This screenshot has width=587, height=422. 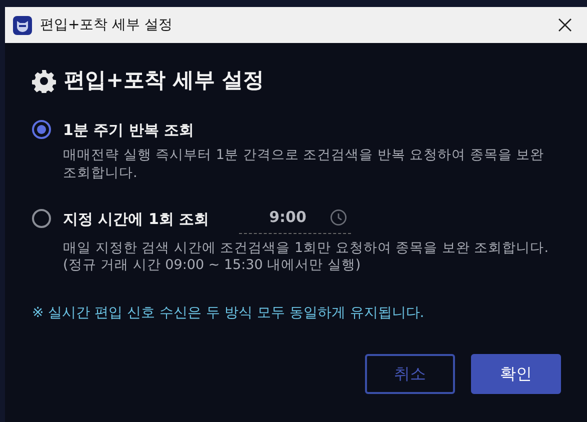 I want to click on option-description: 매매전략 실행 즉시부터 1분 간격으로 조건검색을 반복 요청하여 종목을 보완 조회합니다., so click(x=304, y=164).